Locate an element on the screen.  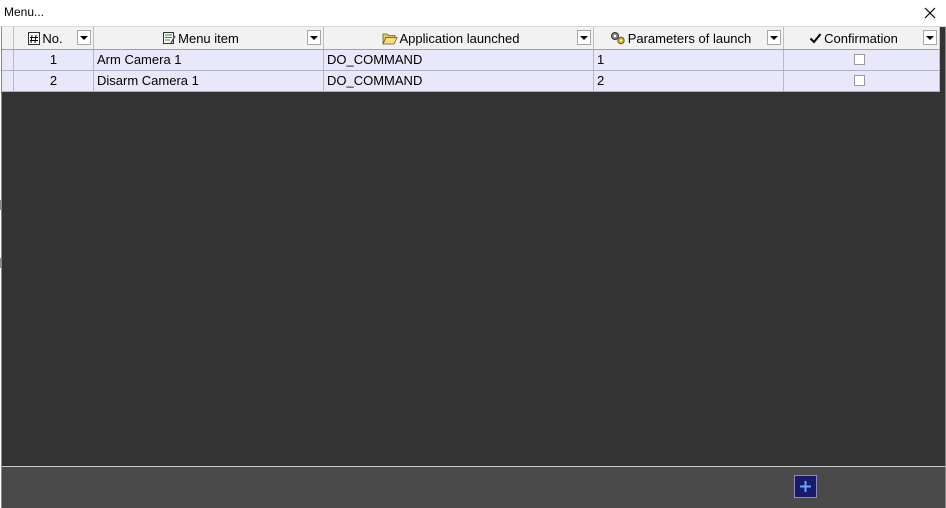
column-header-no-label: No. is located at coordinates (52, 38).